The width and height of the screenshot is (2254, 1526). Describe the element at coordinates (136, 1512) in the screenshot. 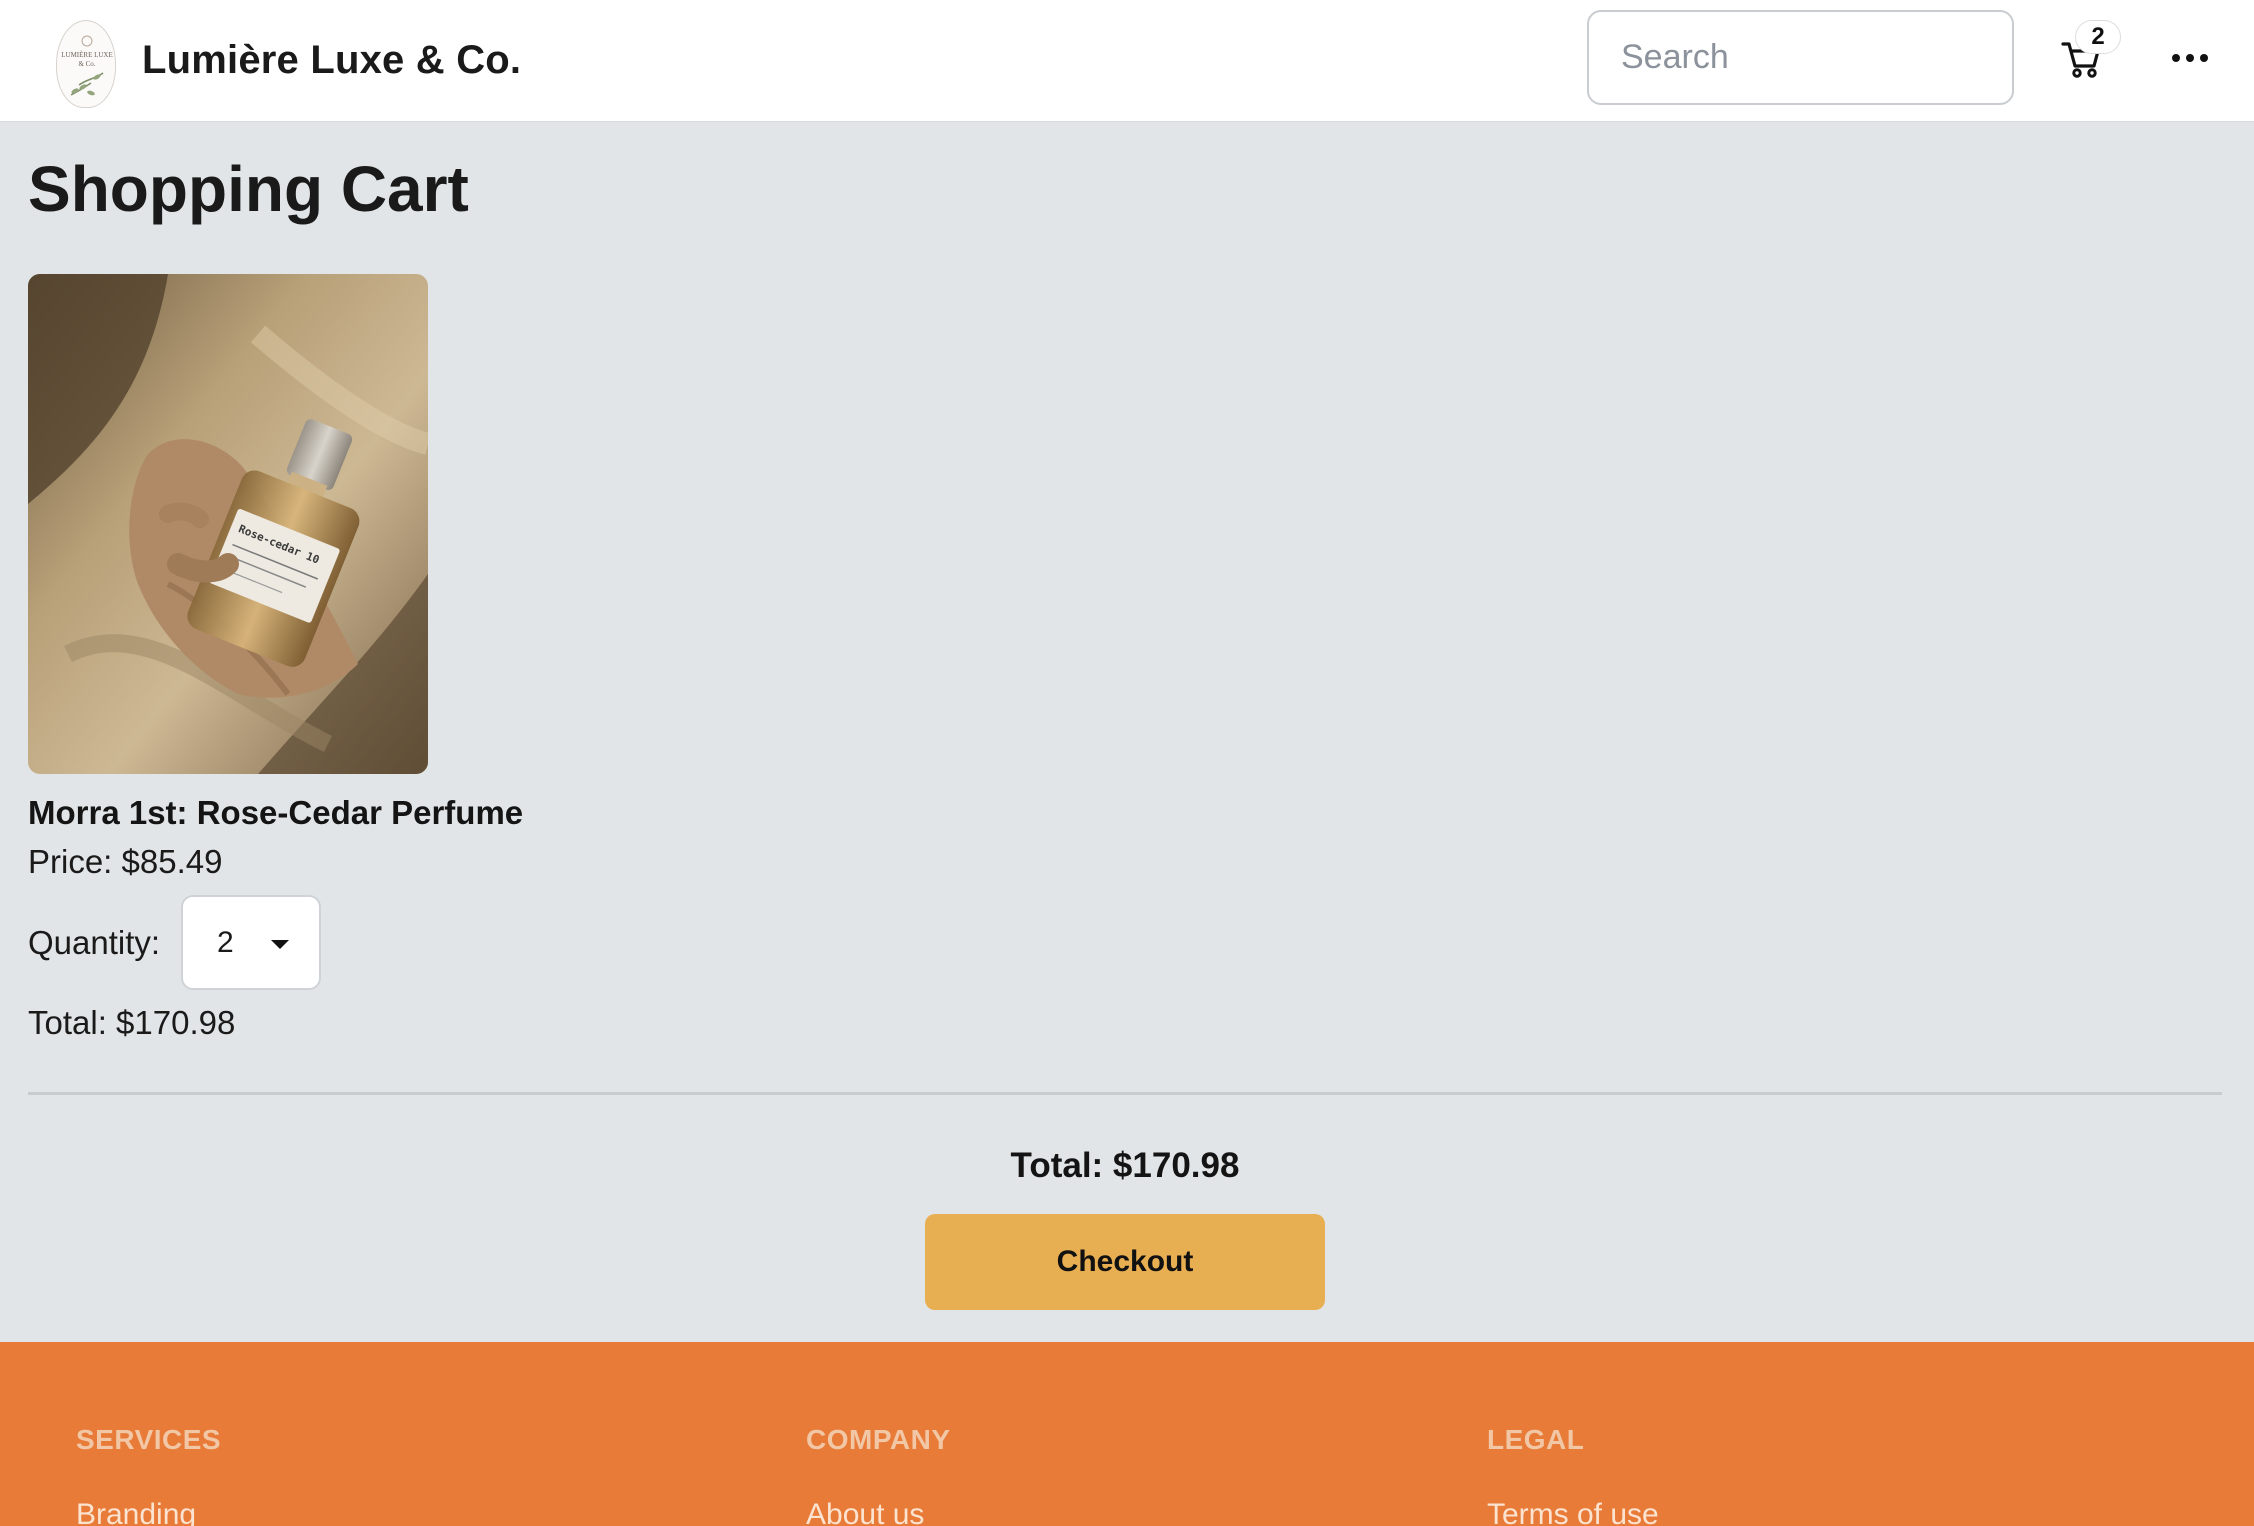

I see `footer-link: Branding` at that location.